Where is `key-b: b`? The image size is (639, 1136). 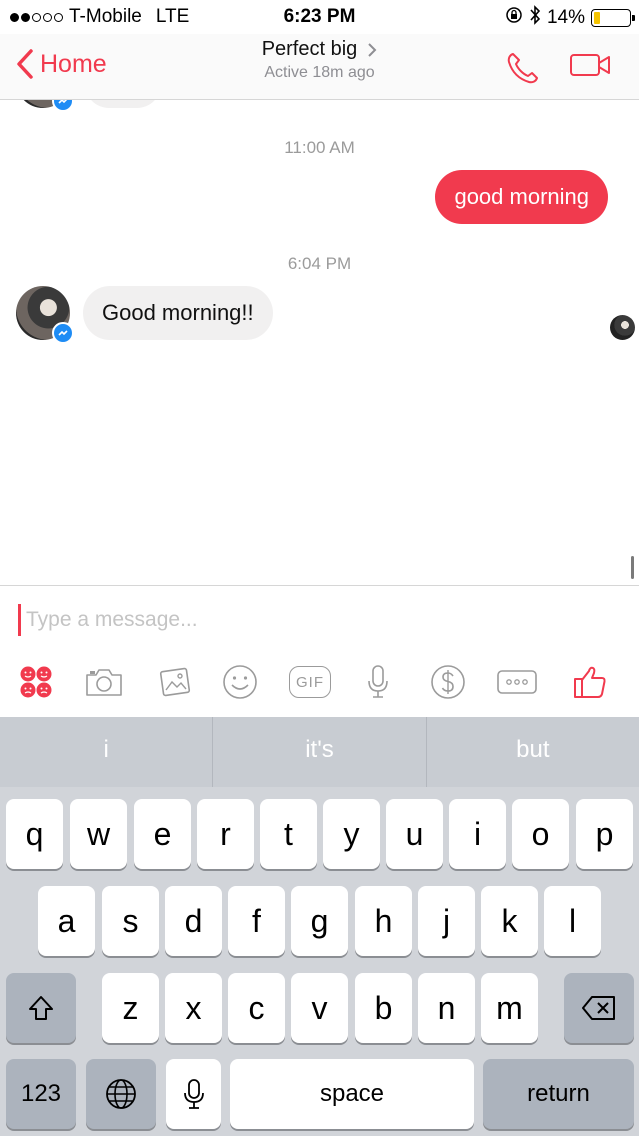 key-b: b is located at coordinates (383, 1008).